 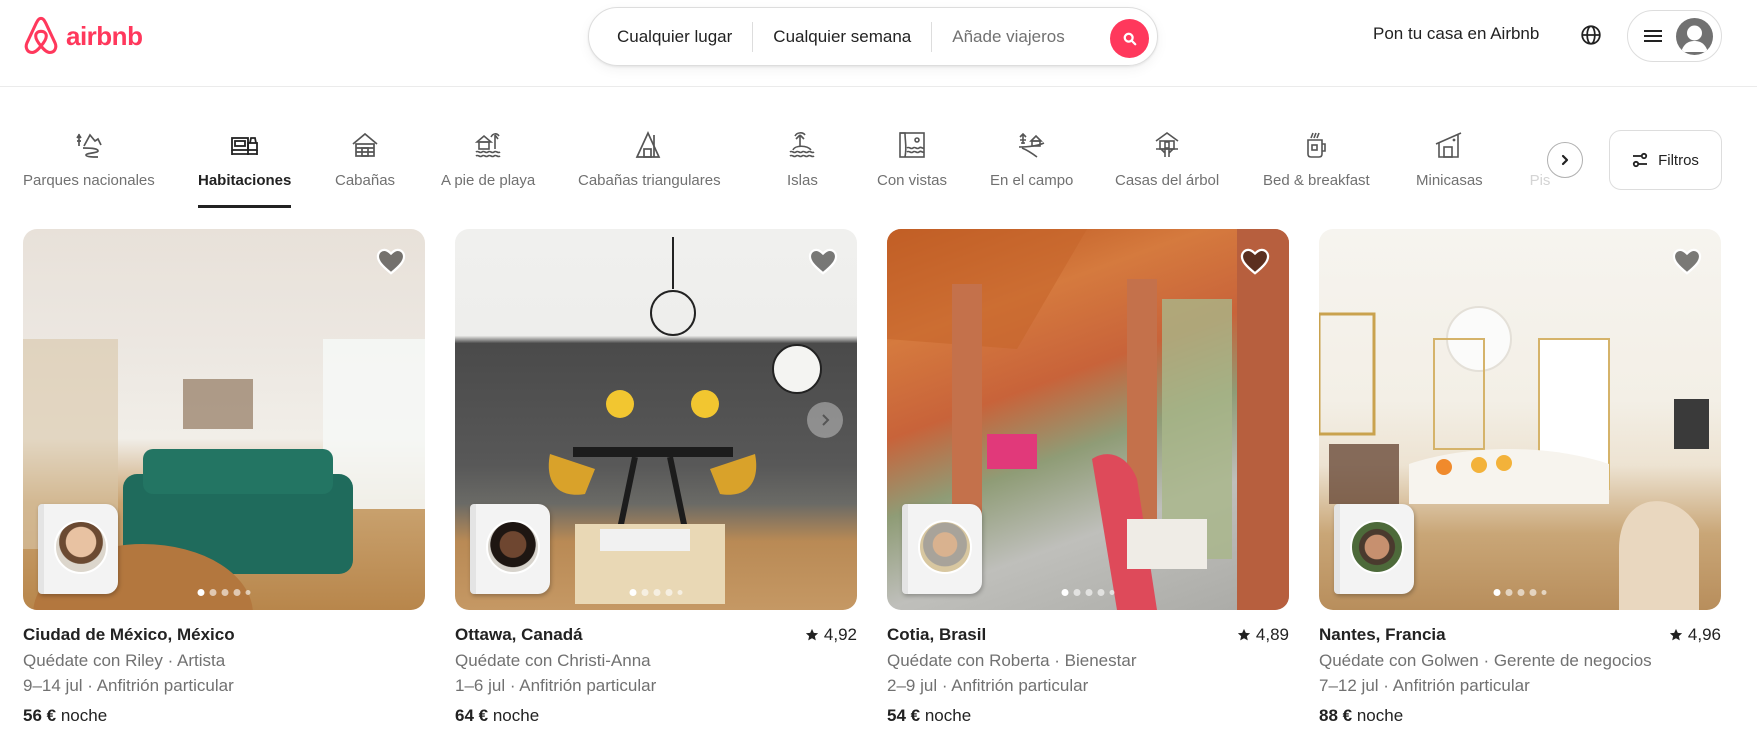 I want to click on listing-title: Cotia, Brasil, so click(x=937, y=634).